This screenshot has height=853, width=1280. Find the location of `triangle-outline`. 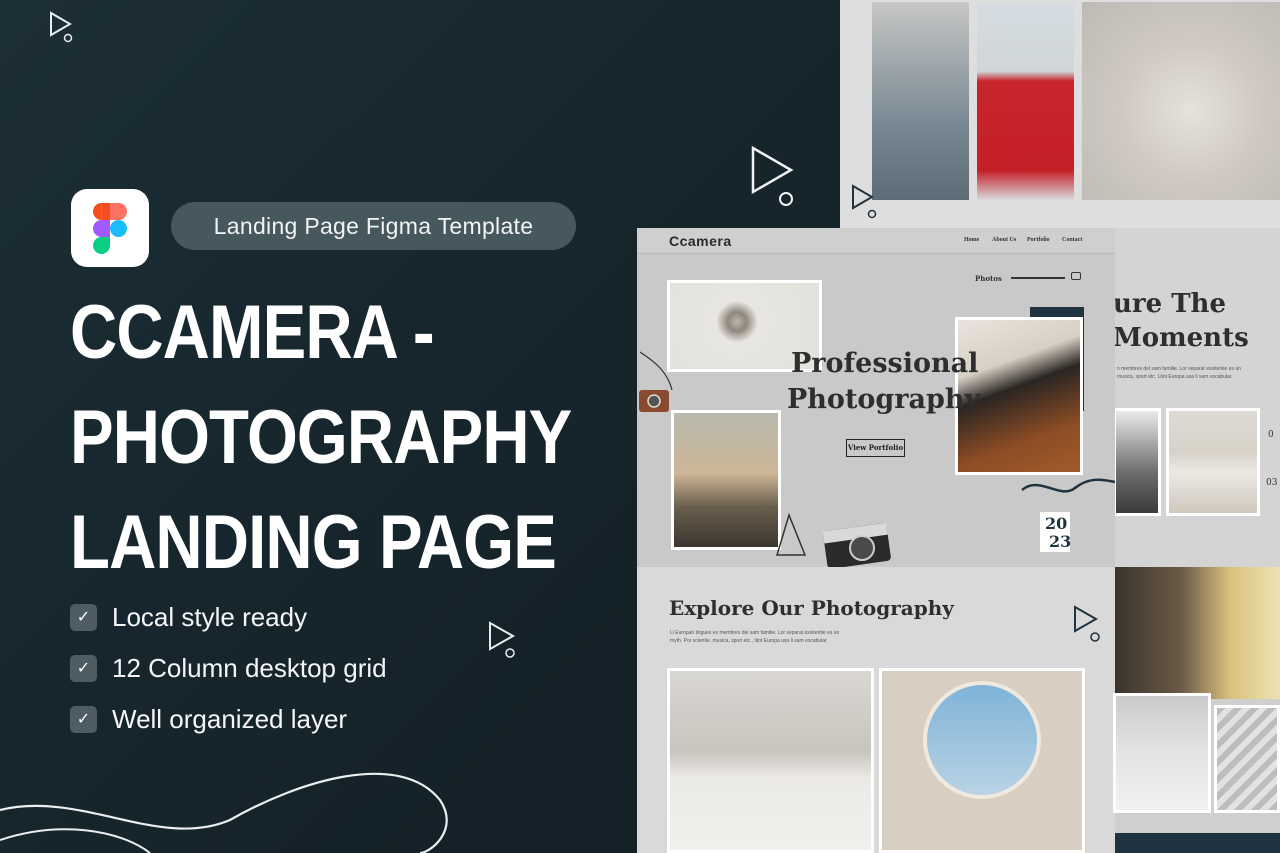

triangle-outline is located at coordinates (791, 534).